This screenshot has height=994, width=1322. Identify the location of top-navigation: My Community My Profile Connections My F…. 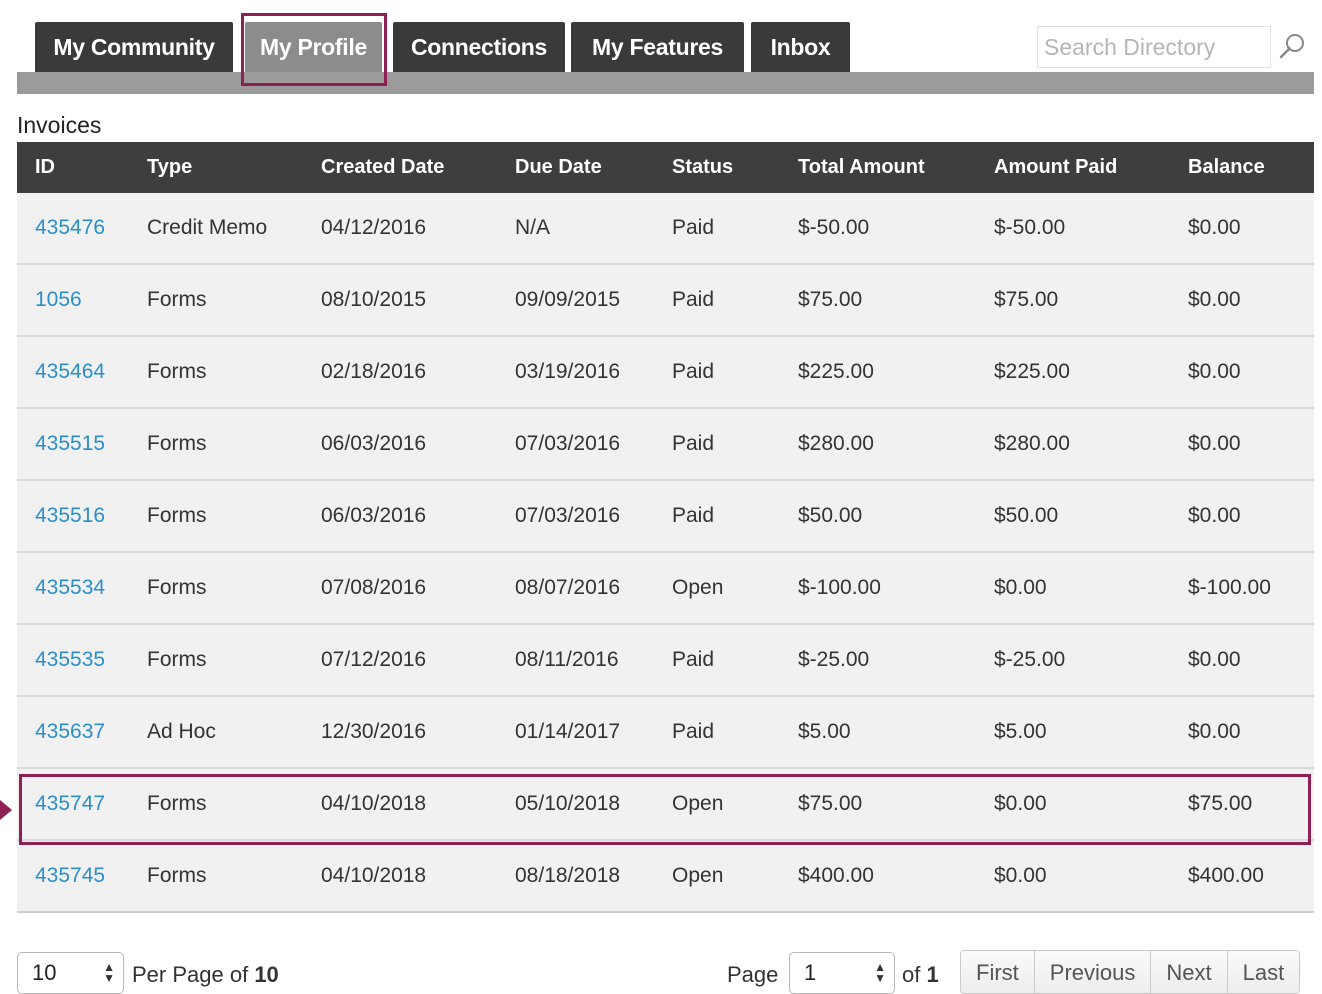
(661, 48).